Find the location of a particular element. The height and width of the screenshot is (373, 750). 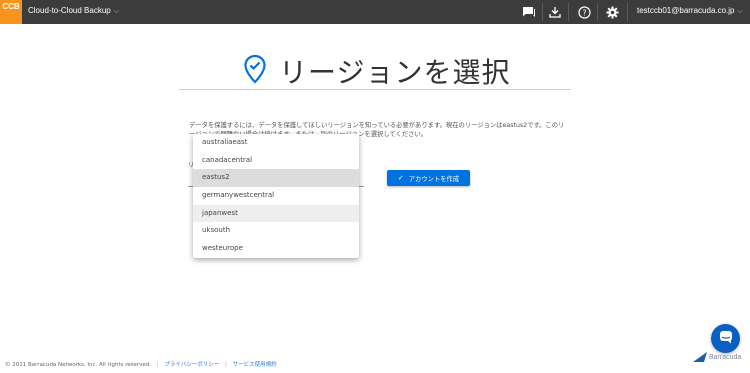

app-switcher: Cloud-to-Cloud Backup ⌵ is located at coordinates (73, 11).